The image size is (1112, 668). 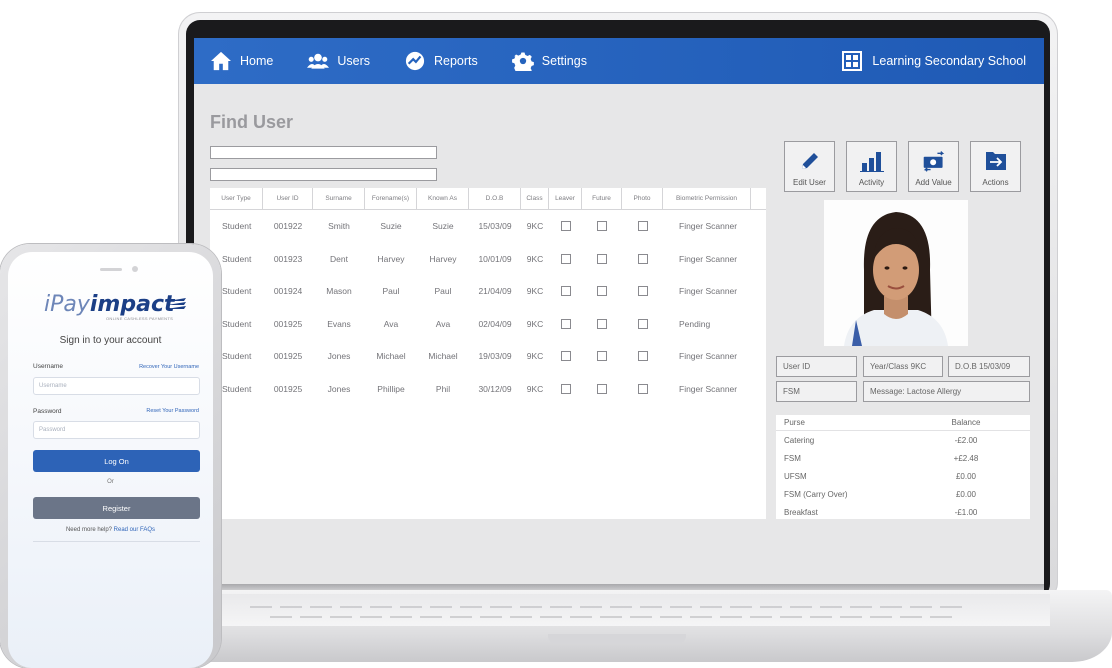 What do you see at coordinates (966, 512) in the screenshot?
I see `purse-balance: -£1.00` at bounding box center [966, 512].